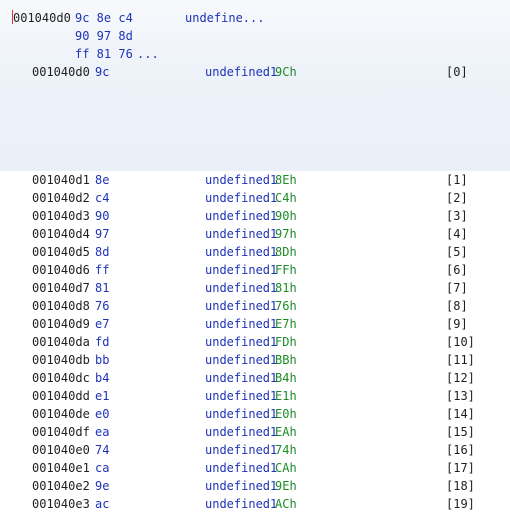  Describe the element at coordinates (457, 72) in the screenshot. I see `row-index: [0]` at that location.